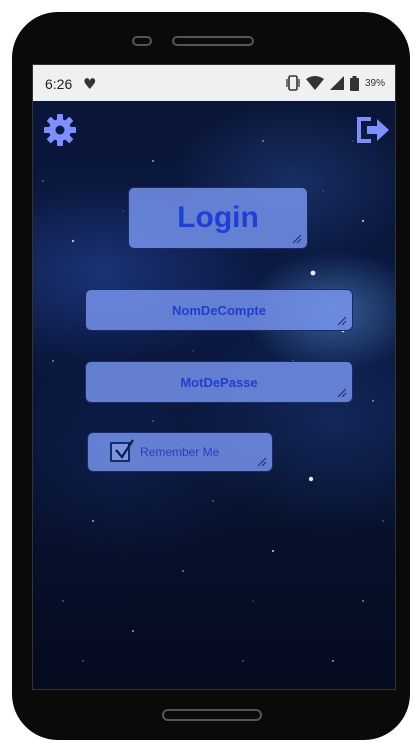 The width and height of the screenshot is (420, 754). Describe the element at coordinates (60, 130) in the screenshot. I see `settings-gear-icon` at that location.